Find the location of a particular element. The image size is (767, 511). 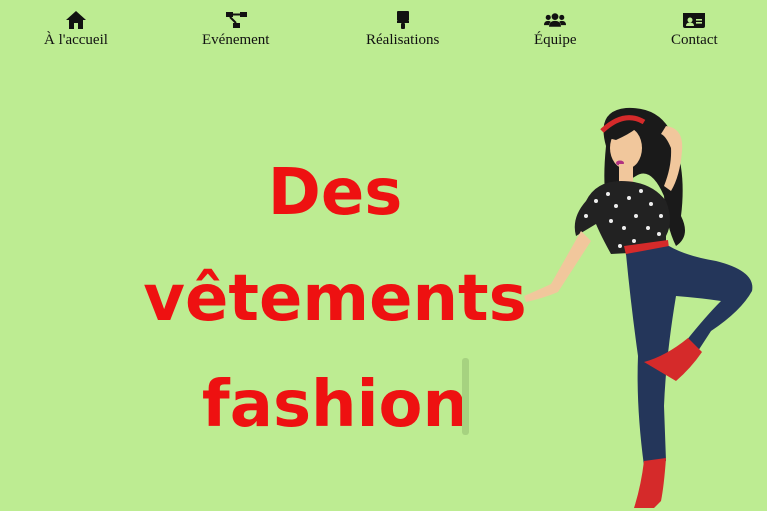

nav-label-team: Équipe is located at coordinates (555, 40).